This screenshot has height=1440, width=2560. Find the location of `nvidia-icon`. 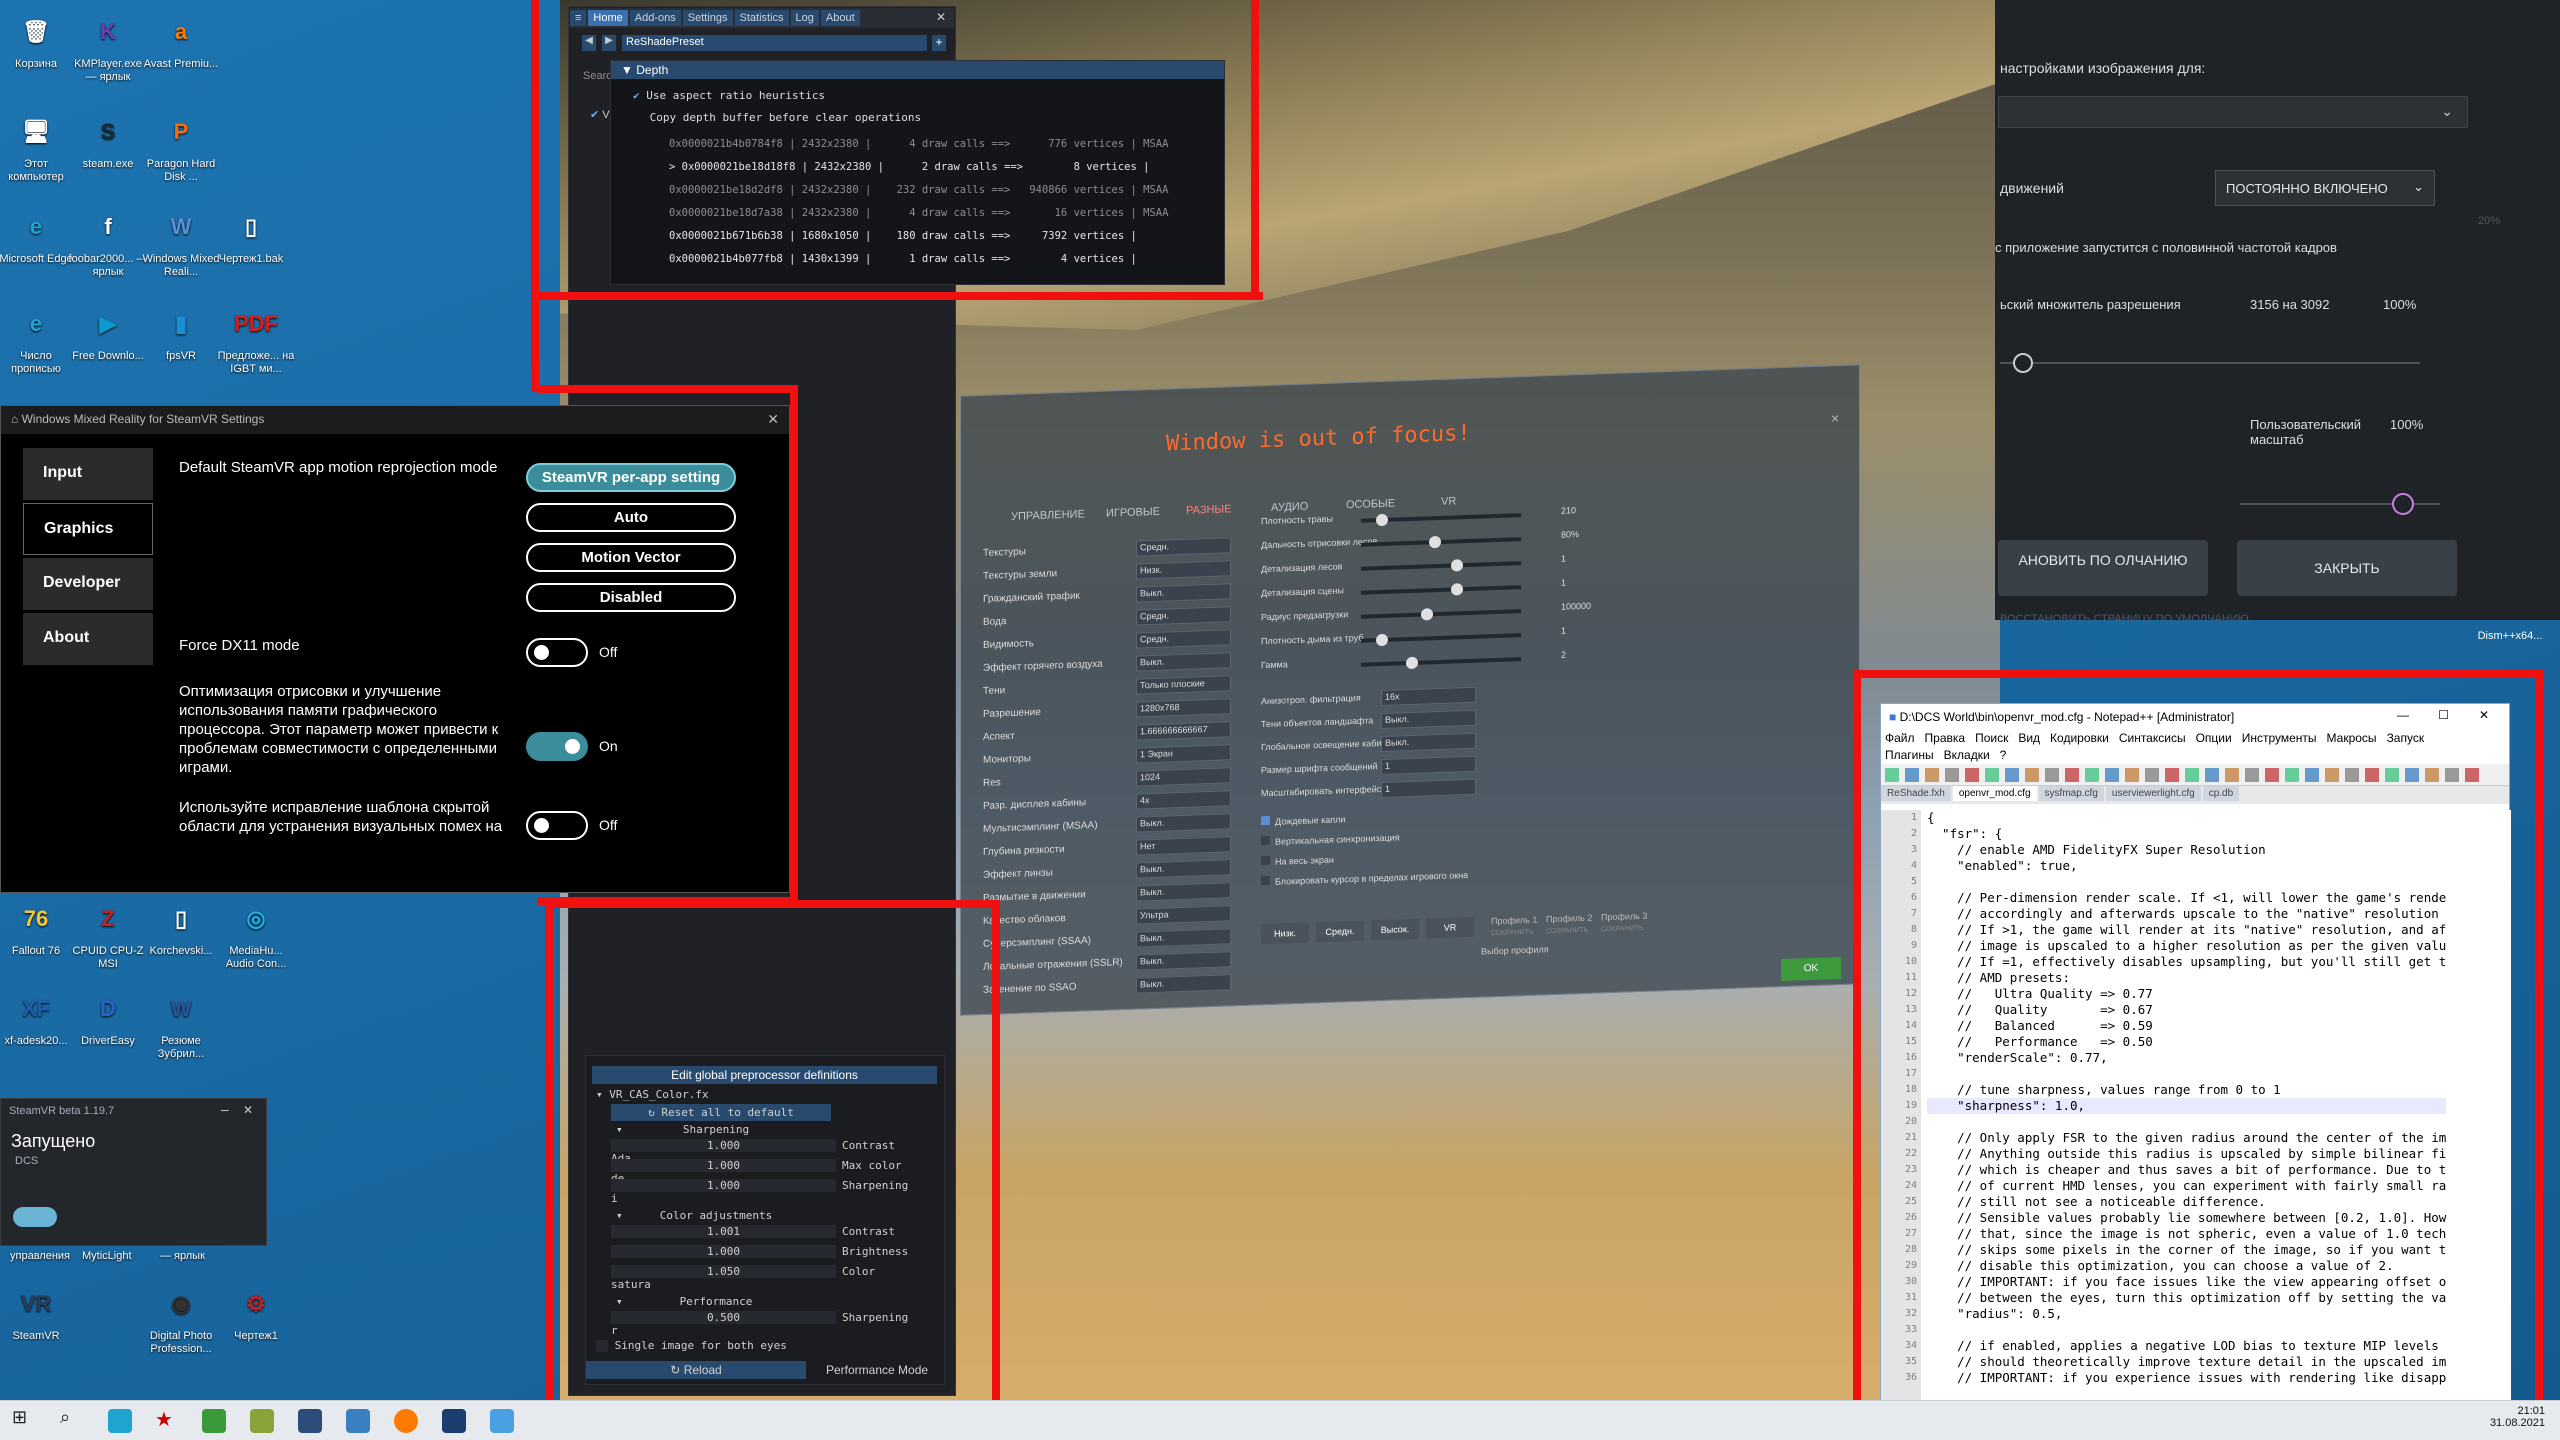

nvidia-icon is located at coordinates (214, 1421).